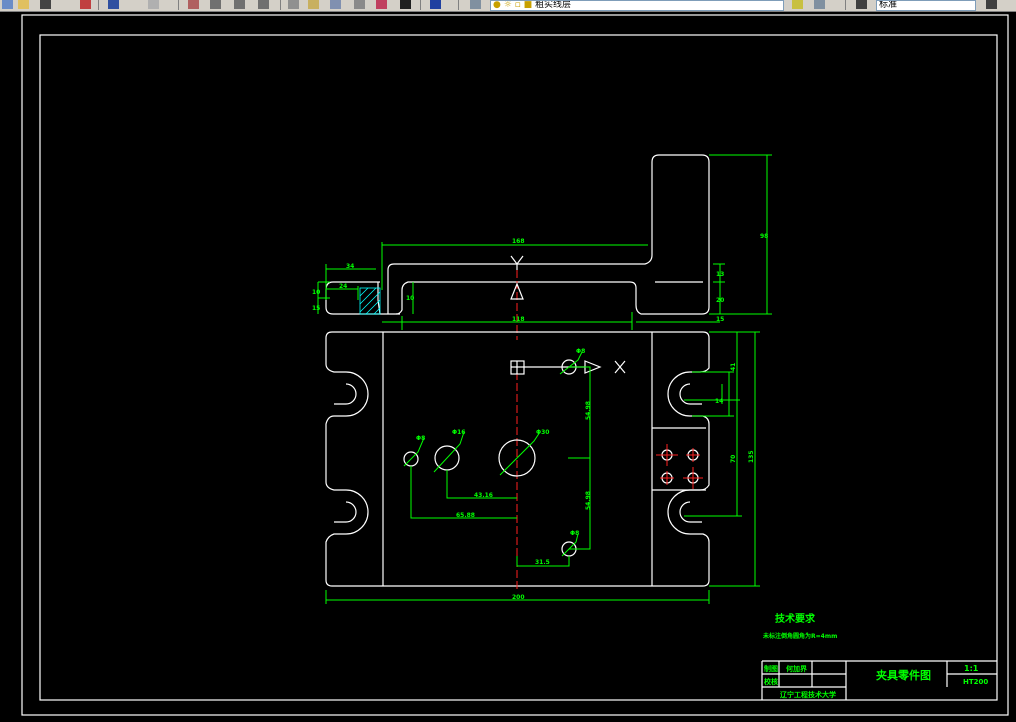 Image resolution: width=1016 pixels, height=722 pixels. Describe the element at coordinates (7, 4) in the screenshot. I see `new-icon` at that location.